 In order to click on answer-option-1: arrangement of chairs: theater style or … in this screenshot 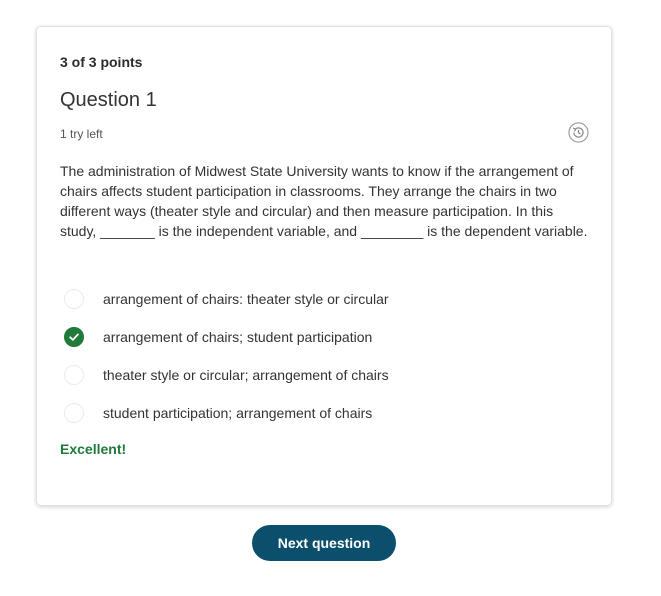, I will do `click(324, 299)`.